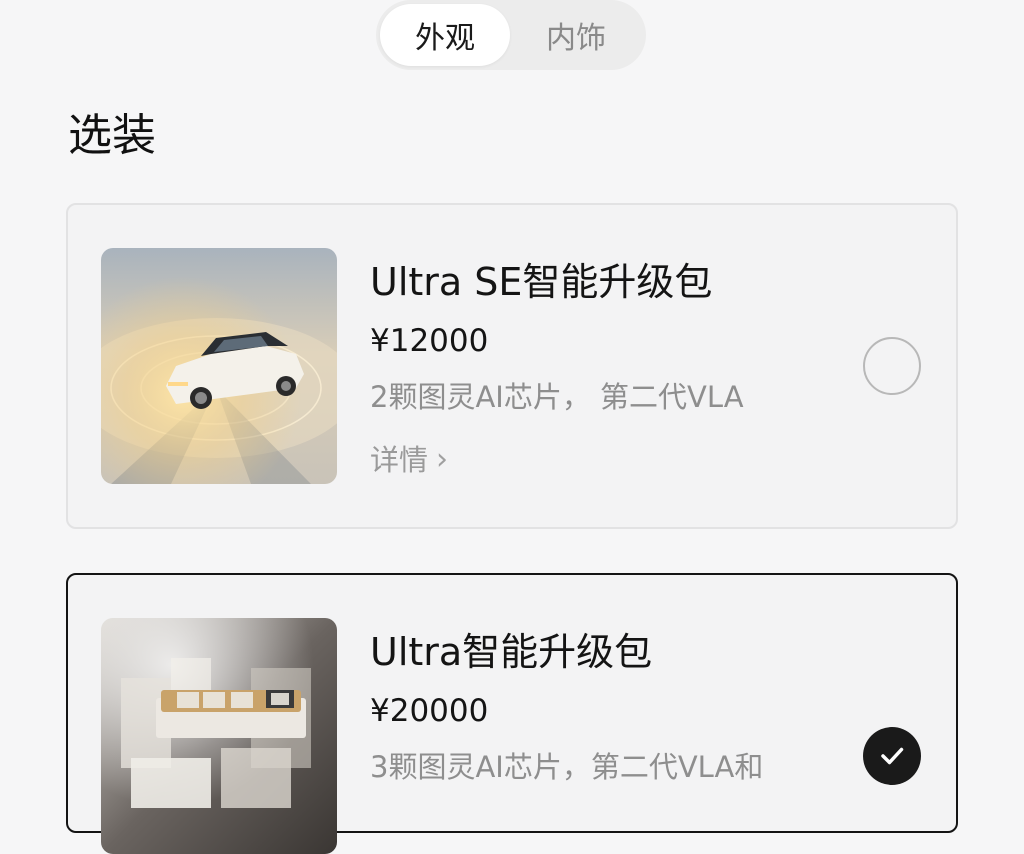 This screenshot has width=1024, height=854. I want to click on section-title: 选装, so click(112, 135).